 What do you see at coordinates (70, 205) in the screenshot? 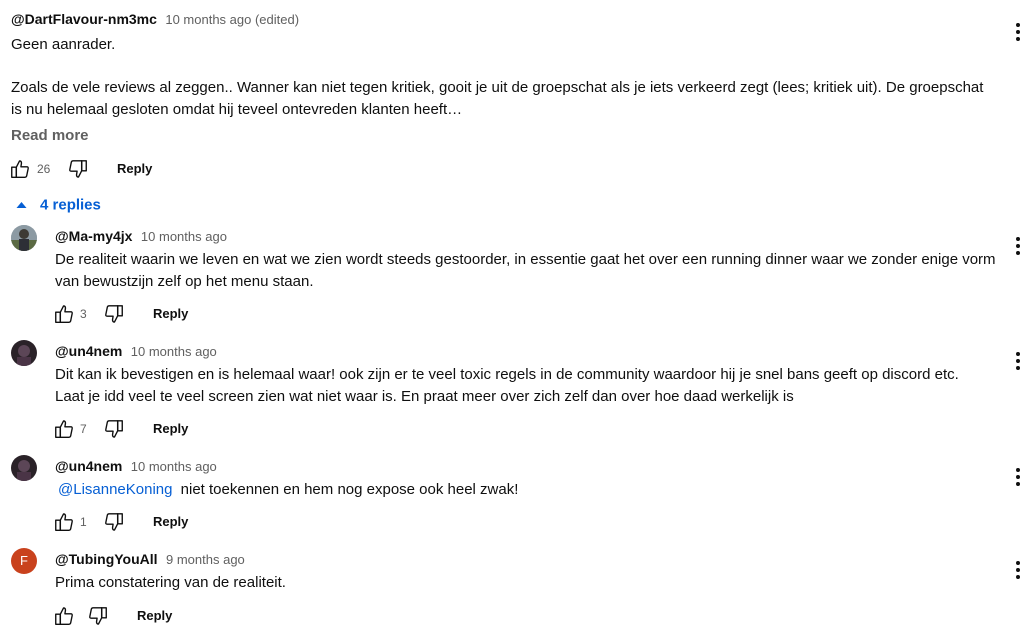
I see `replies-count-label: 4 replies` at bounding box center [70, 205].